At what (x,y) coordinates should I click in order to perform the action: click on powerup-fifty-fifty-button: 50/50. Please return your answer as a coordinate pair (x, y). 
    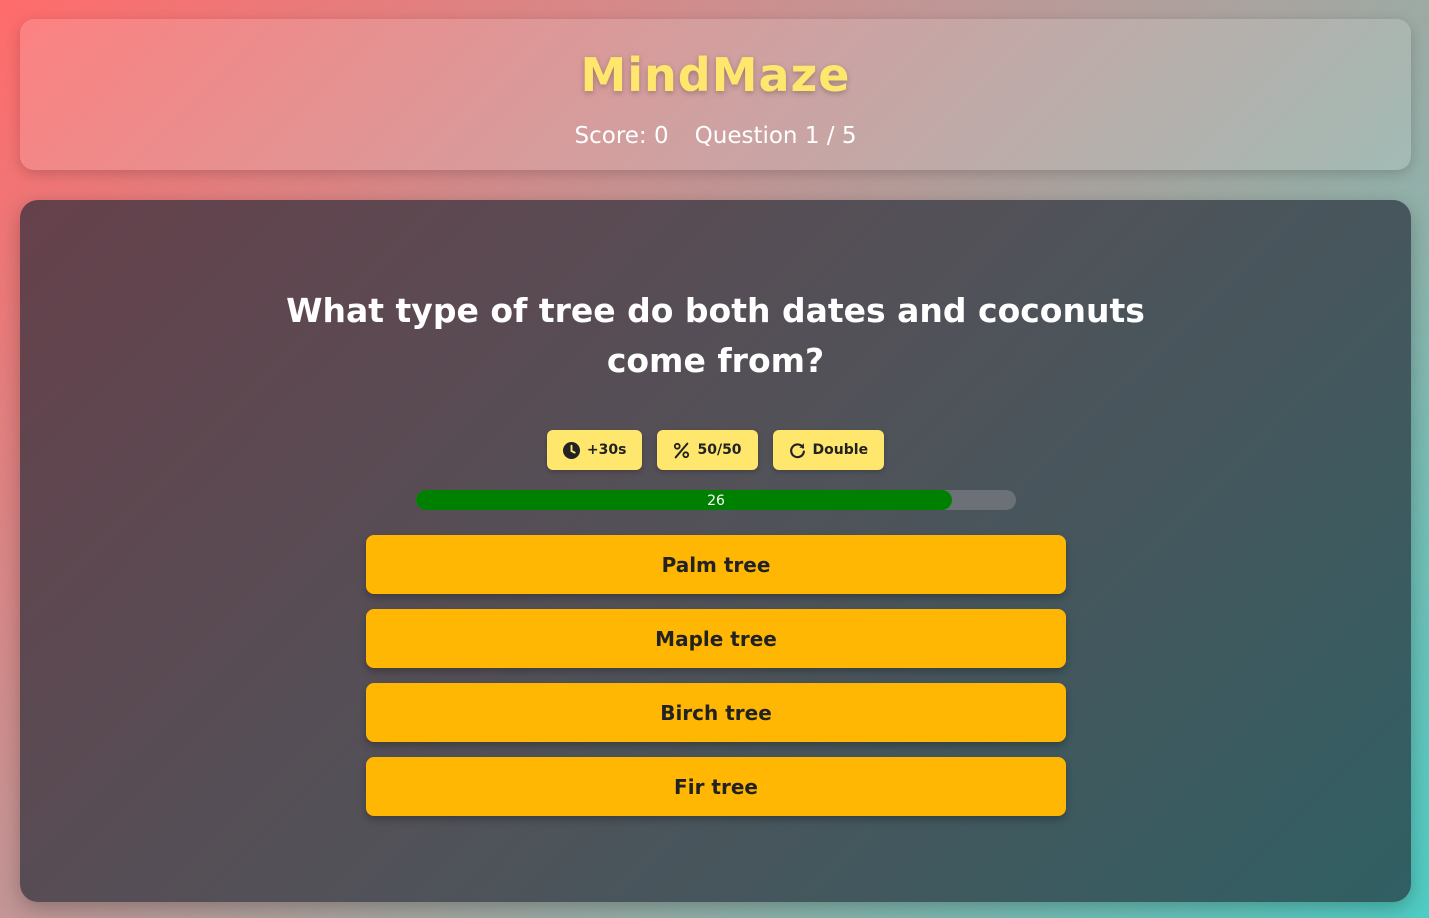
    Looking at the image, I should click on (707, 450).